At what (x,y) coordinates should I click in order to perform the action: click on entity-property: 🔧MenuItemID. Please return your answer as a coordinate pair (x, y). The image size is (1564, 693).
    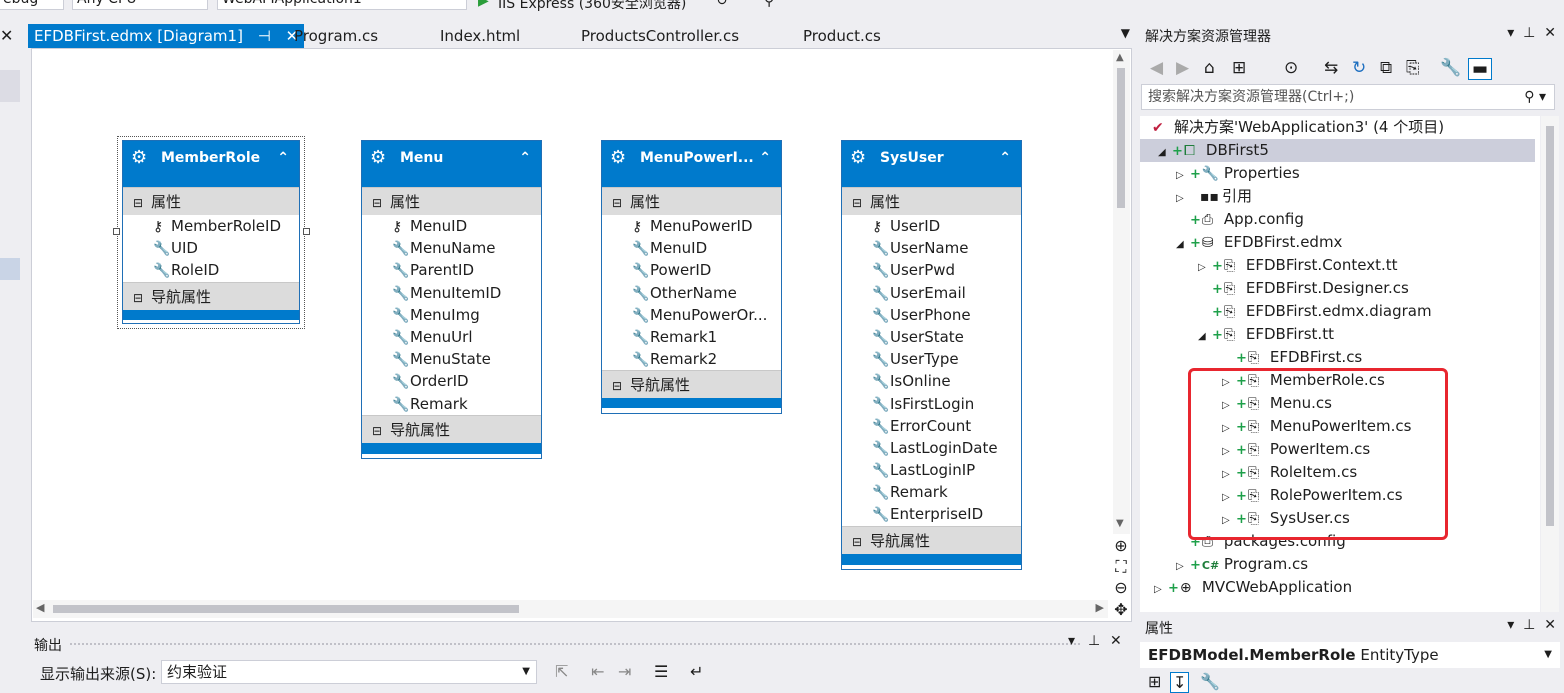
    Looking at the image, I should click on (451, 293).